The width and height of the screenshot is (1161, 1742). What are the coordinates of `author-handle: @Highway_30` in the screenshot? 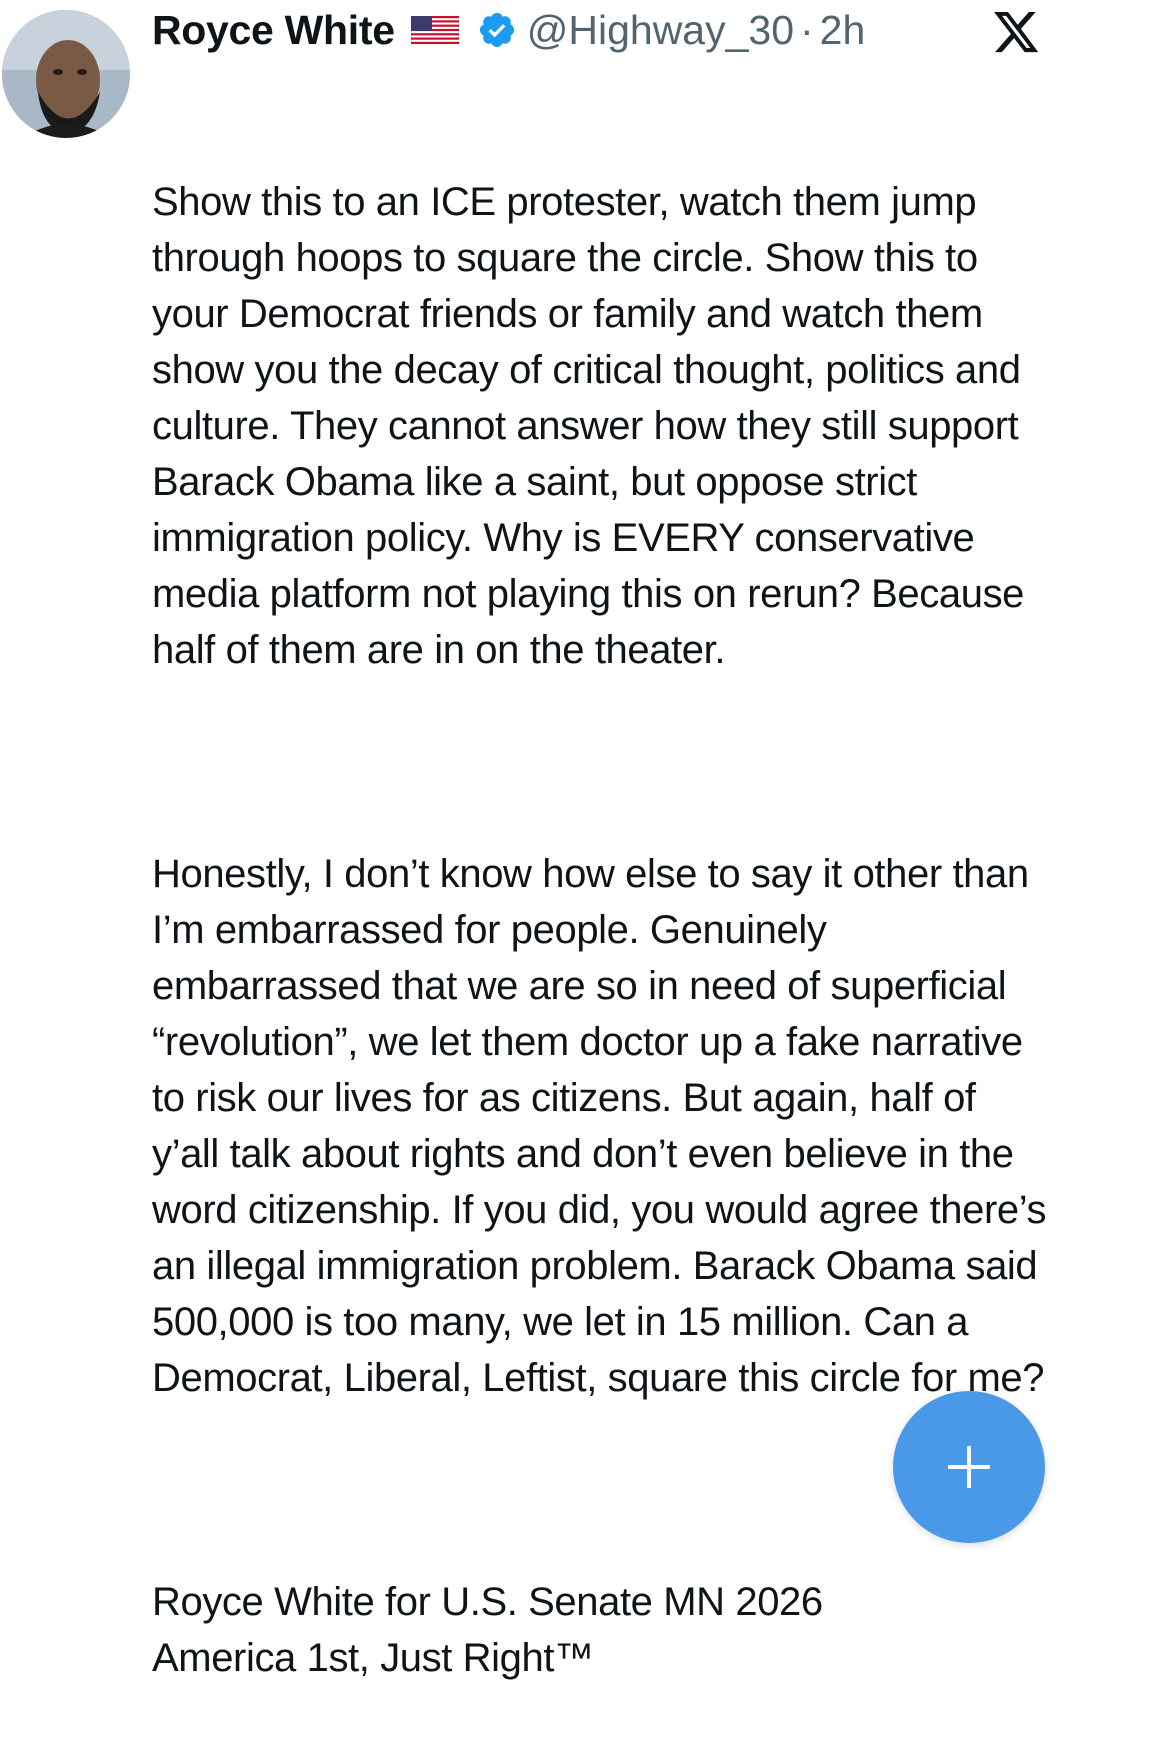 It's located at (660, 30).